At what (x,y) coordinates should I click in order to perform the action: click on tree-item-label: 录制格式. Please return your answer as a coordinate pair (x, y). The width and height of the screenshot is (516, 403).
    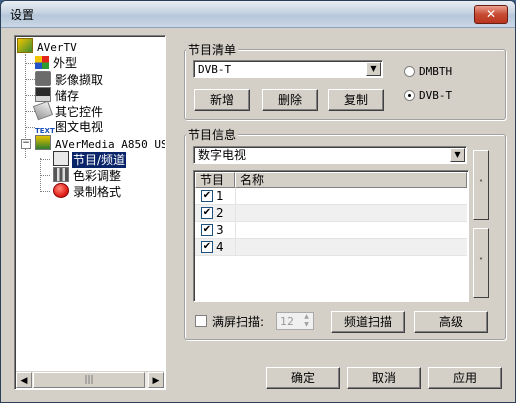
    Looking at the image, I should click on (97, 192).